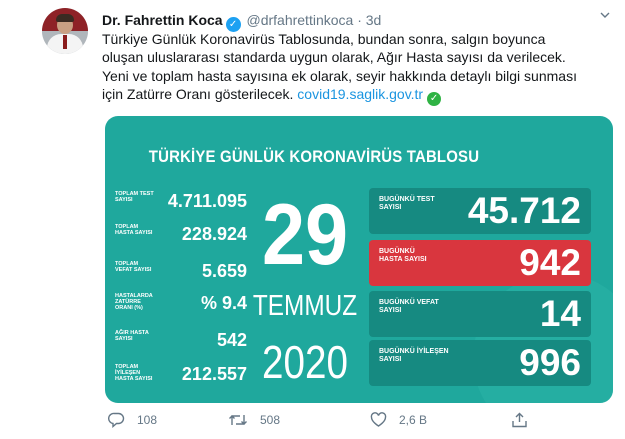 The width and height of the screenshot is (625, 439). I want to click on retweet-button: 508, so click(254, 420).